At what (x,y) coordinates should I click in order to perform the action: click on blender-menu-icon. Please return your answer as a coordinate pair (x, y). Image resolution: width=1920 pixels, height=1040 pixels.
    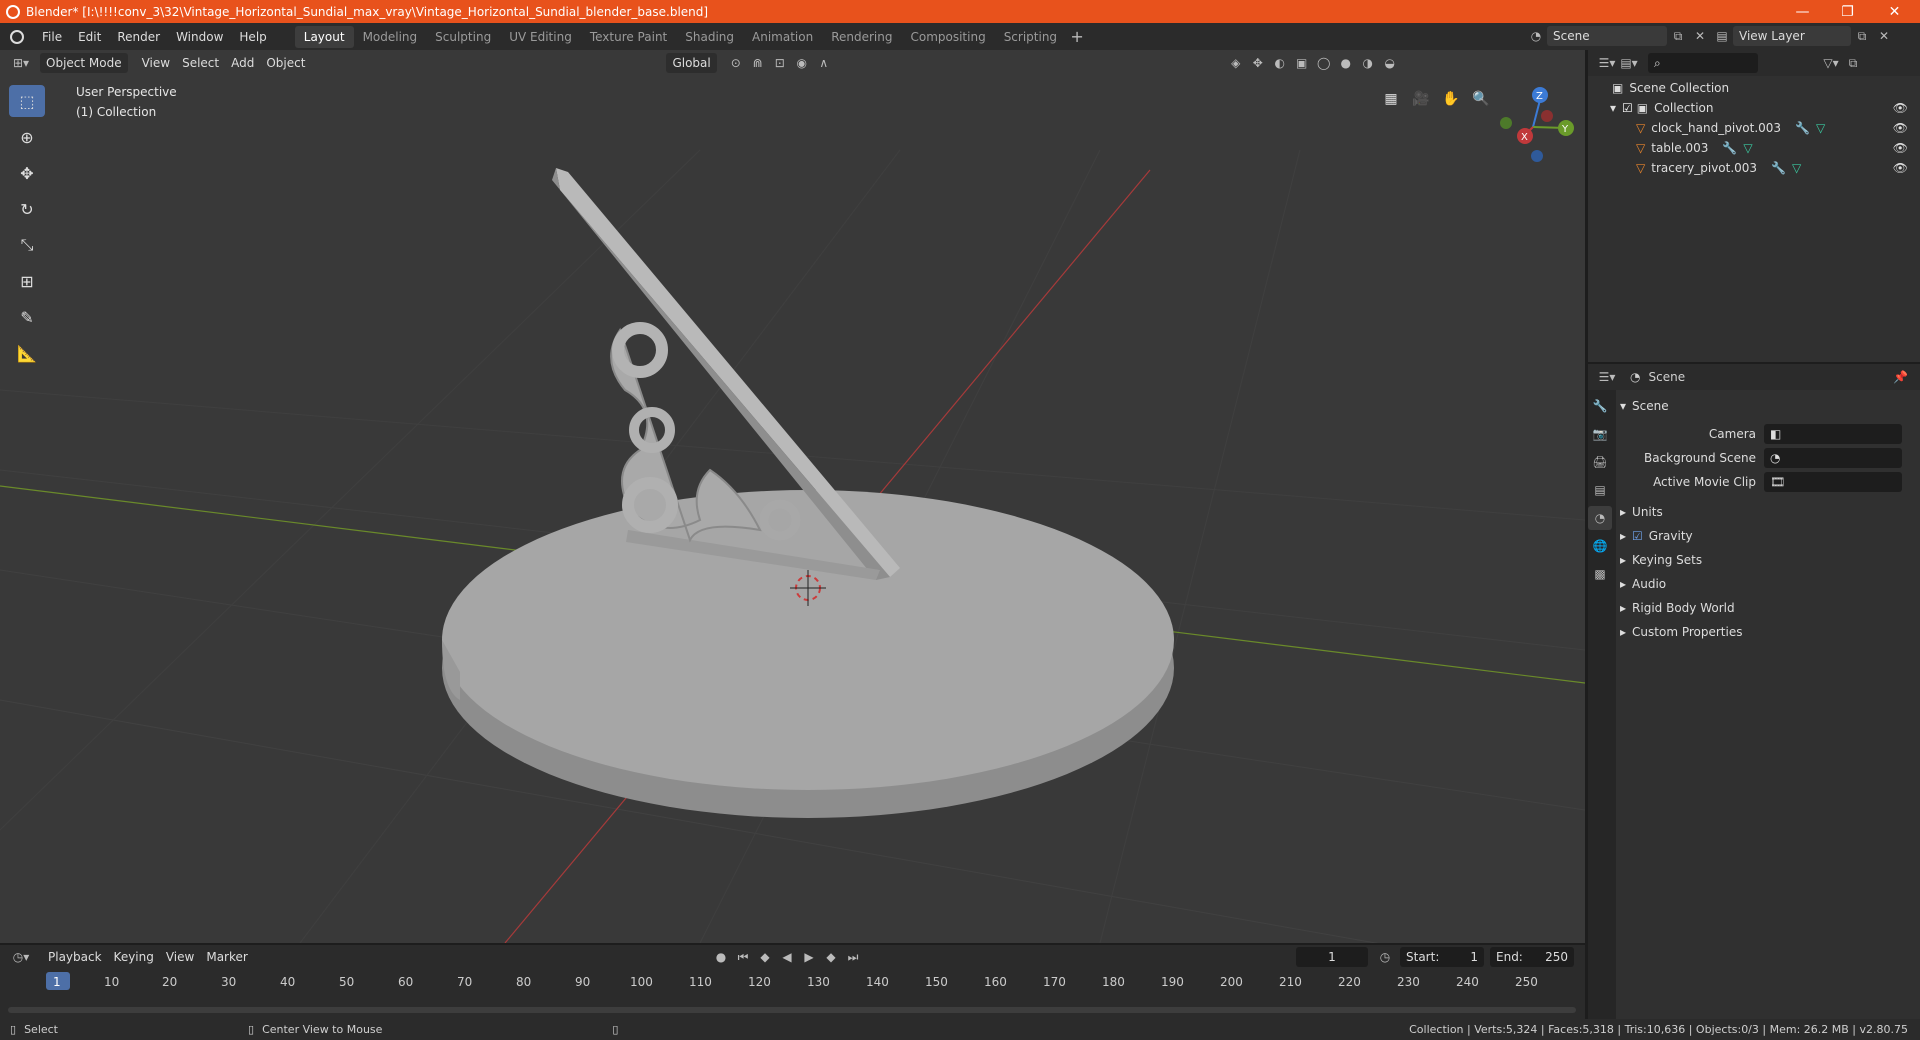
    Looking at the image, I should click on (17, 36).